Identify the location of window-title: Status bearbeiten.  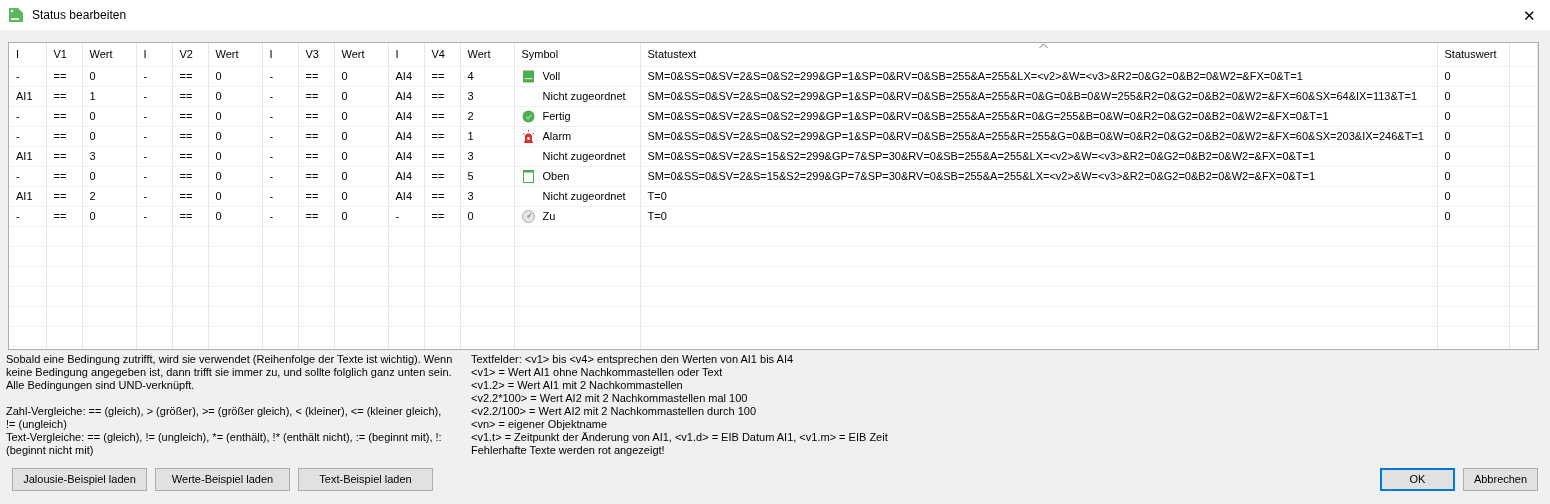
(79, 15).